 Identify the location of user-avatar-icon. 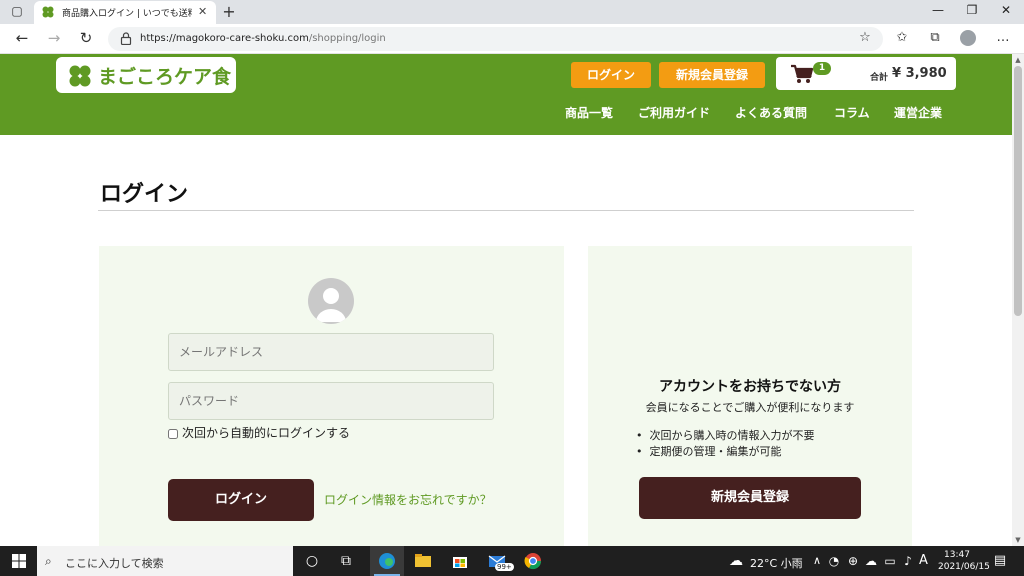
(331, 301).